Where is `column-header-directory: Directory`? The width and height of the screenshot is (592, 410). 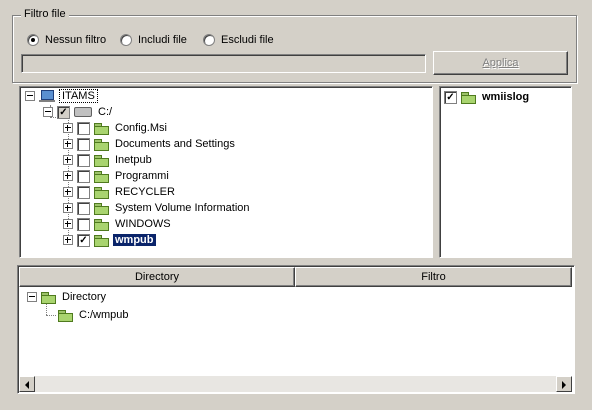 column-header-directory: Directory is located at coordinates (157, 277).